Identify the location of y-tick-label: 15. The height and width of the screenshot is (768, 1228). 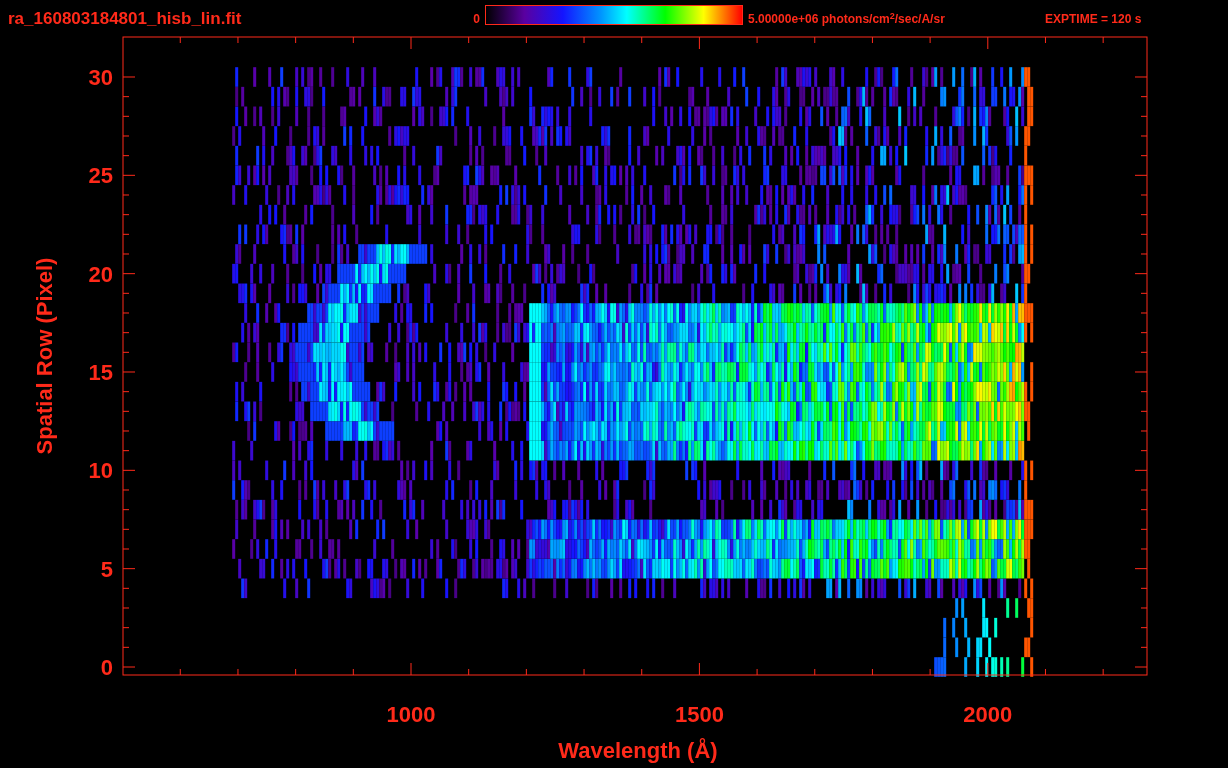
(100, 372).